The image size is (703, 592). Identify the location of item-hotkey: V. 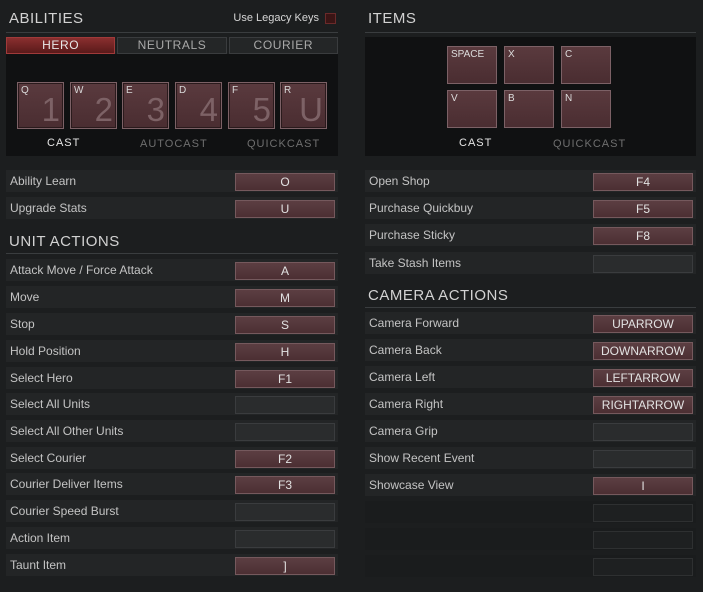
(454, 98).